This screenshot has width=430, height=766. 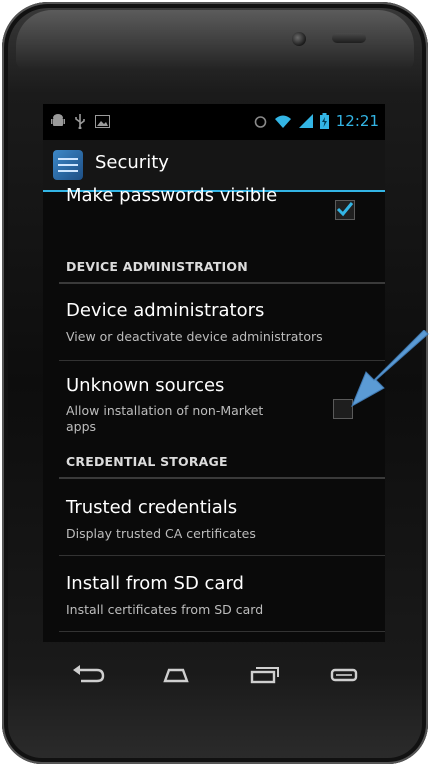 What do you see at coordinates (155, 583) in the screenshot?
I see `install-from-sd-title: Install from SD card` at bounding box center [155, 583].